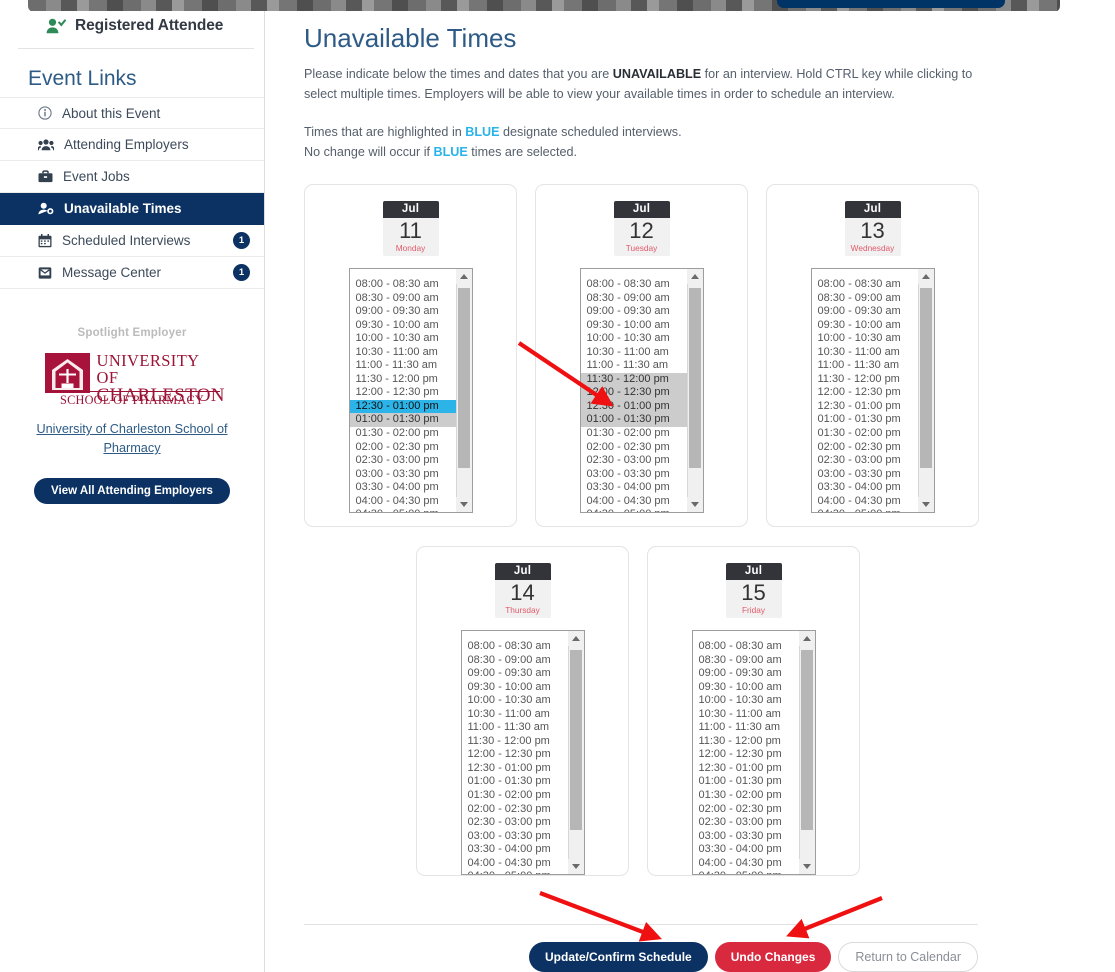  Describe the element at coordinates (132, 241) in the screenshot. I see `sidebar-item-scheduled-interviews: Scheduled Interviews 1` at that location.